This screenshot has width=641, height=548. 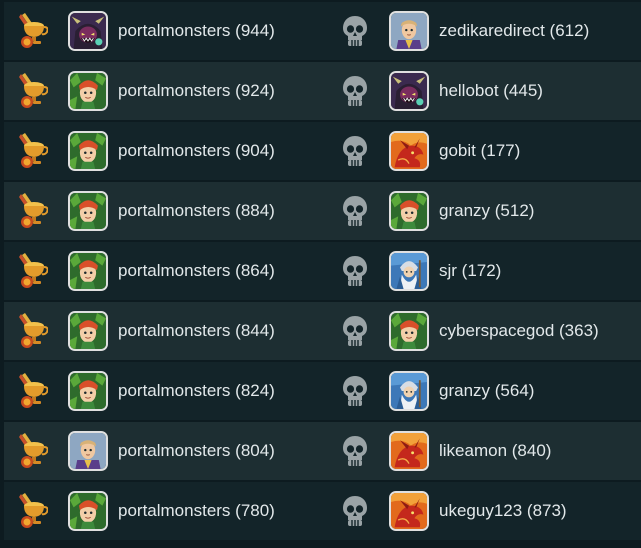 I want to click on match-row: portalmonsters (904) gobit (177), so click(x=322, y=151).